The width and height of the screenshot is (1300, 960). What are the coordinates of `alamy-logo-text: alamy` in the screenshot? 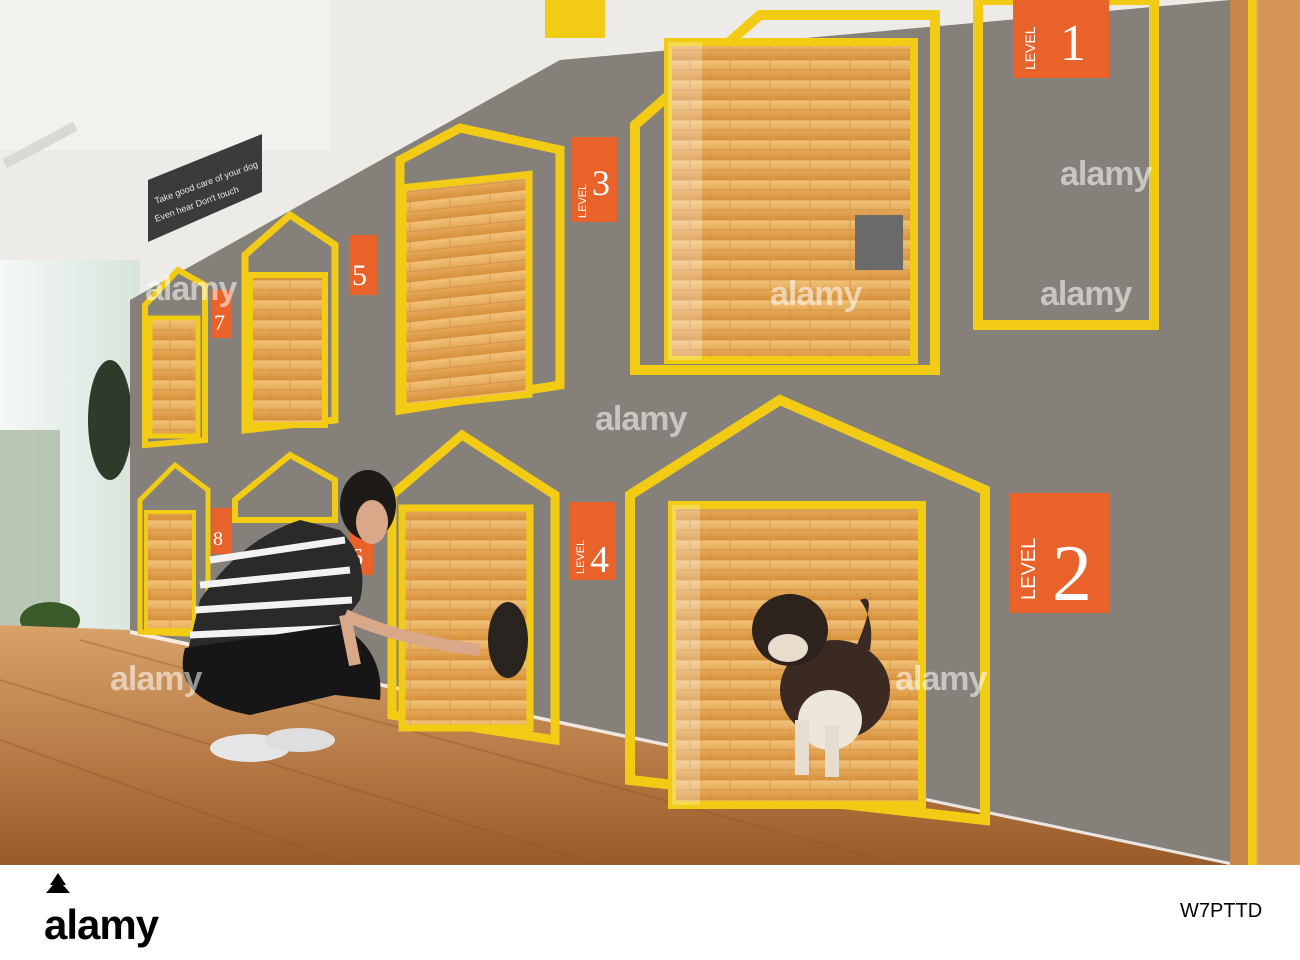 It's located at (102, 924).